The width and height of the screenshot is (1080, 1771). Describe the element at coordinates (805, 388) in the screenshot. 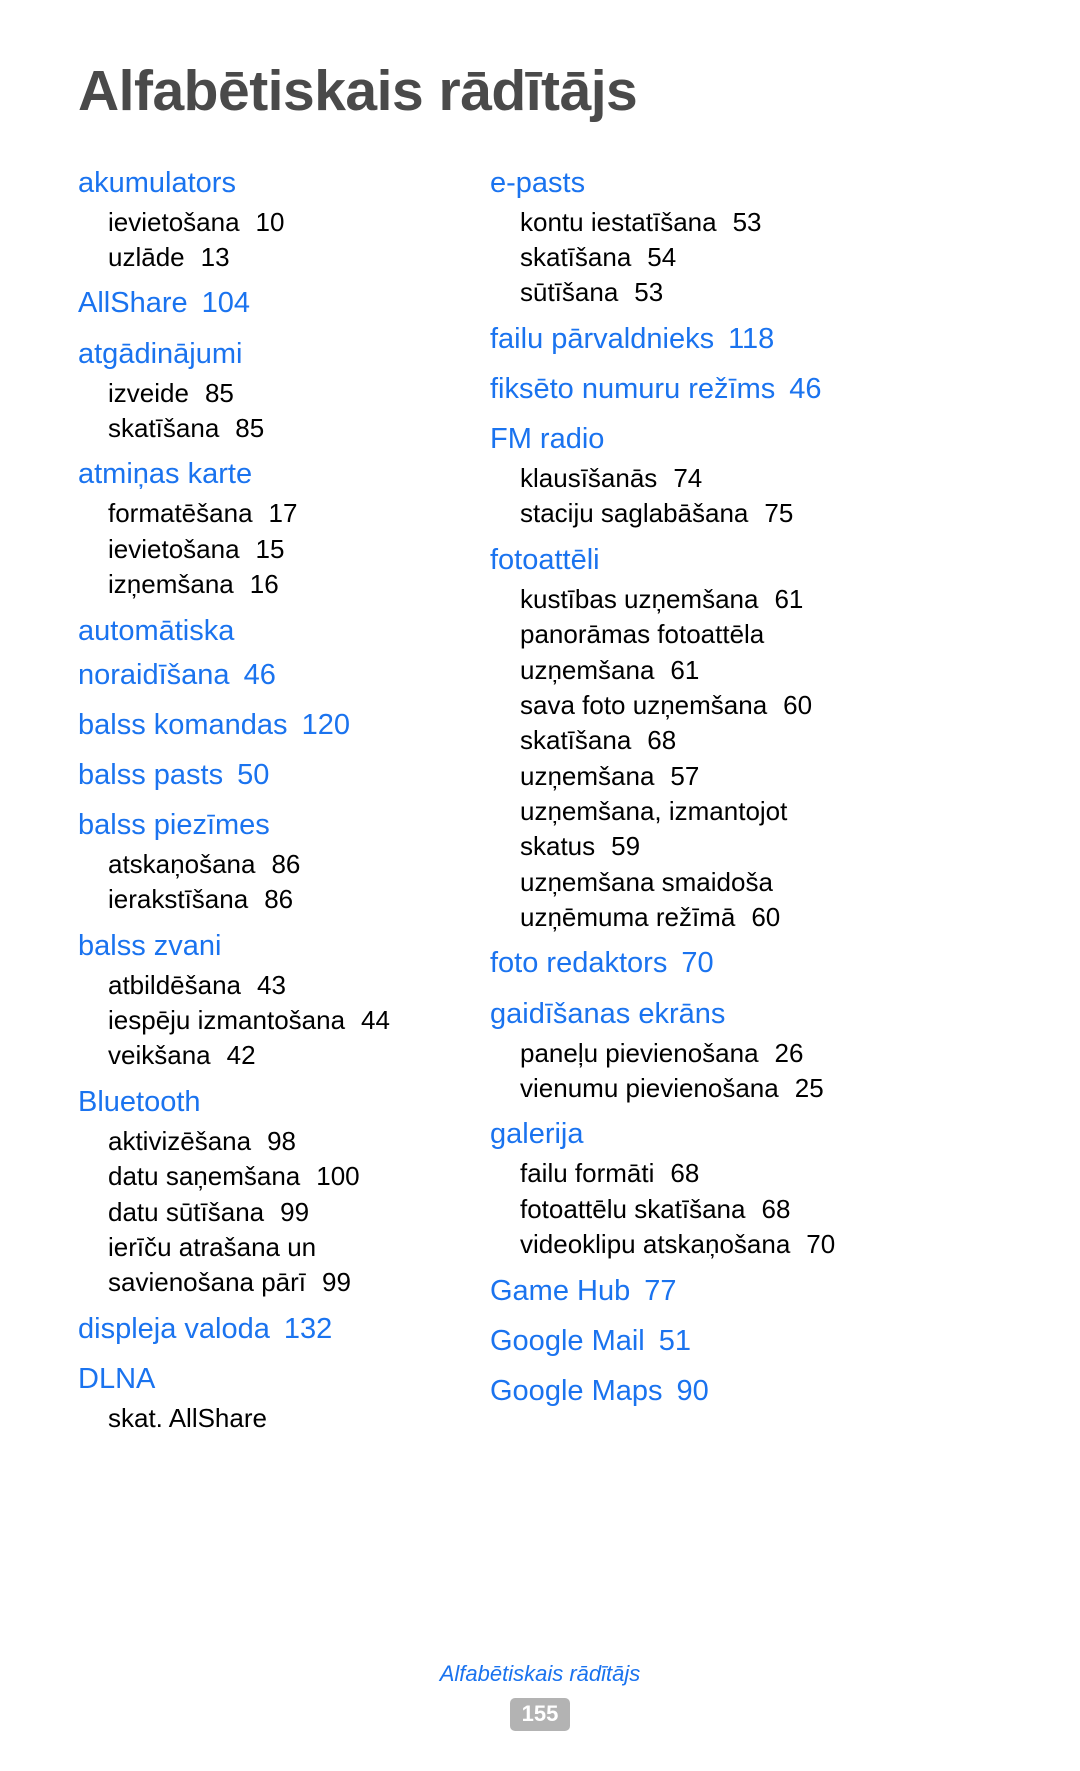

I see `index-heading-page: 46` at that location.